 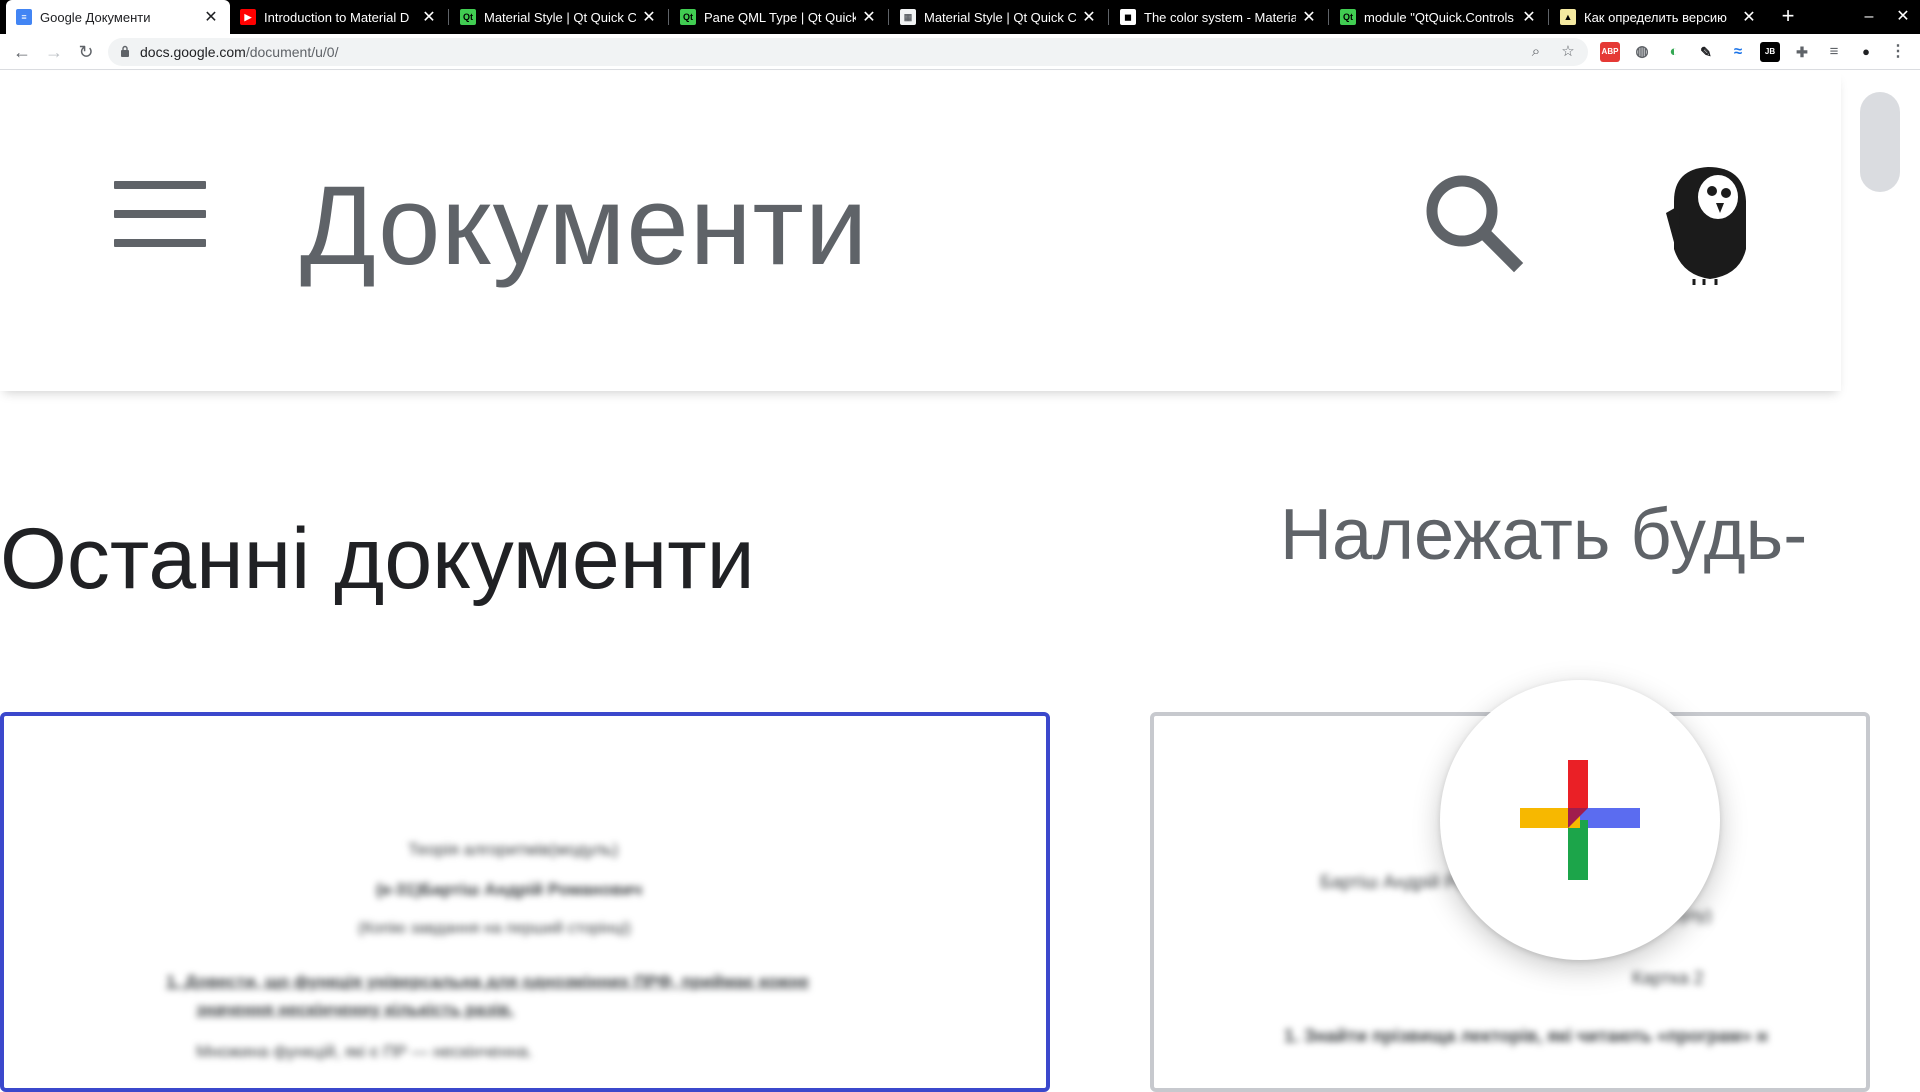 What do you see at coordinates (1710, 221) in the screenshot?
I see `avatar` at bounding box center [1710, 221].